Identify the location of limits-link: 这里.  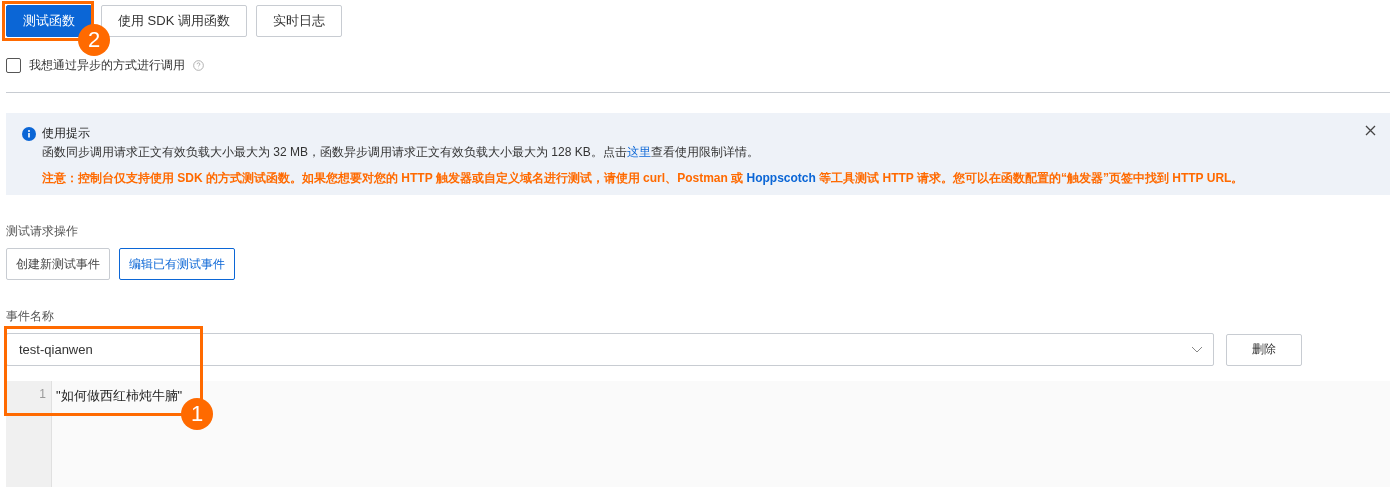
(638, 152).